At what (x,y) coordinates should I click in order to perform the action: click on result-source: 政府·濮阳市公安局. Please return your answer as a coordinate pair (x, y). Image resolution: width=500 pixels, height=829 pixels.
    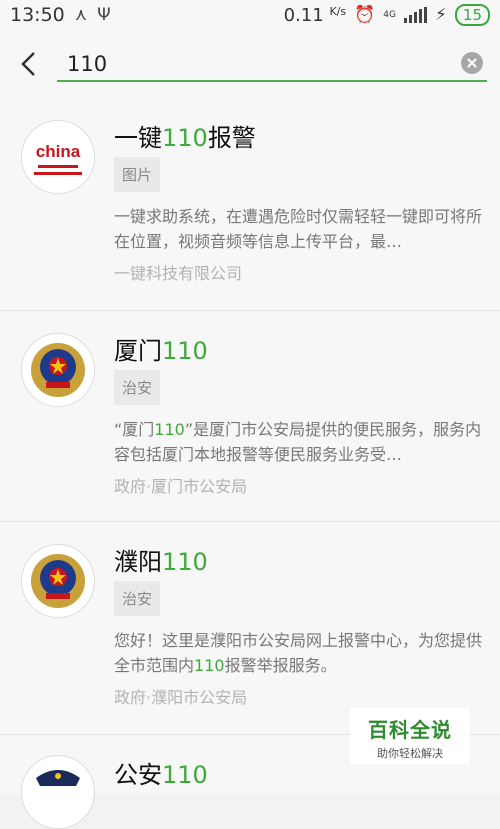
    Looking at the image, I should click on (181, 697).